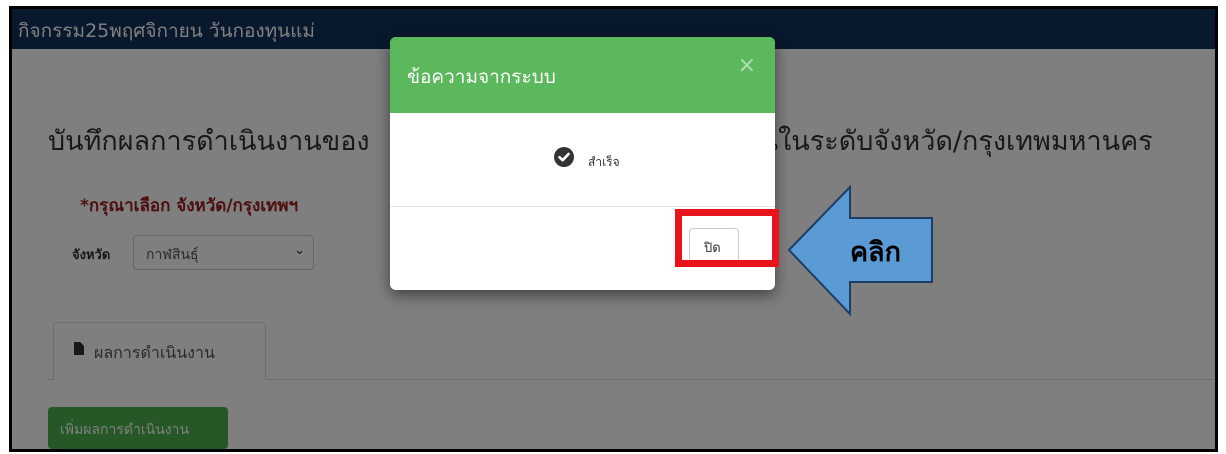 This screenshot has width=1226, height=454. What do you see at coordinates (727, 238) in the screenshot?
I see `highlight-box` at bounding box center [727, 238].